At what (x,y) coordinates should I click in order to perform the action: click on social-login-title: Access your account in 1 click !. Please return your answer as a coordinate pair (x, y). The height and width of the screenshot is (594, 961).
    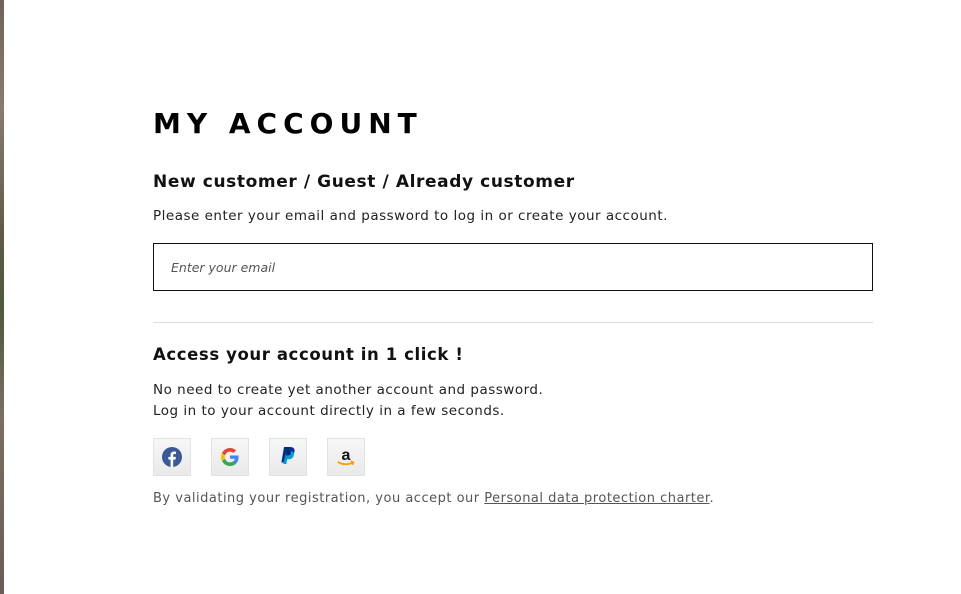
    Looking at the image, I should click on (308, 354).